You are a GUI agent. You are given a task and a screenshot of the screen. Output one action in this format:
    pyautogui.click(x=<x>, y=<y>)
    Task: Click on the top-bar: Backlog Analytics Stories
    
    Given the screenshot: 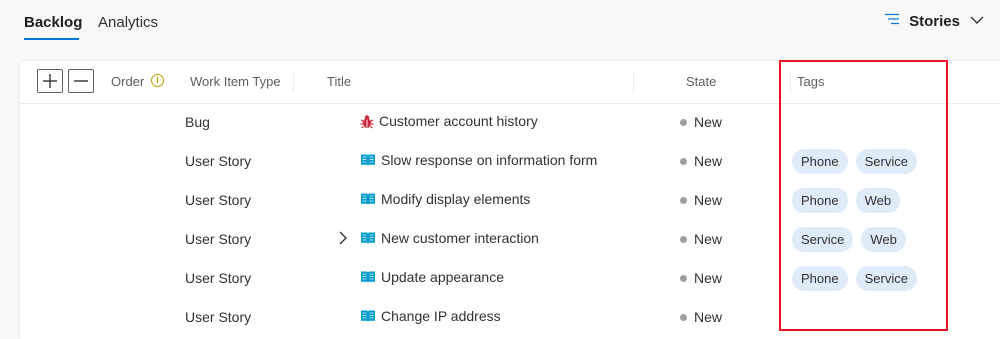 What is the action you would take?
    pyautogui.click(x=500, y=25)
    